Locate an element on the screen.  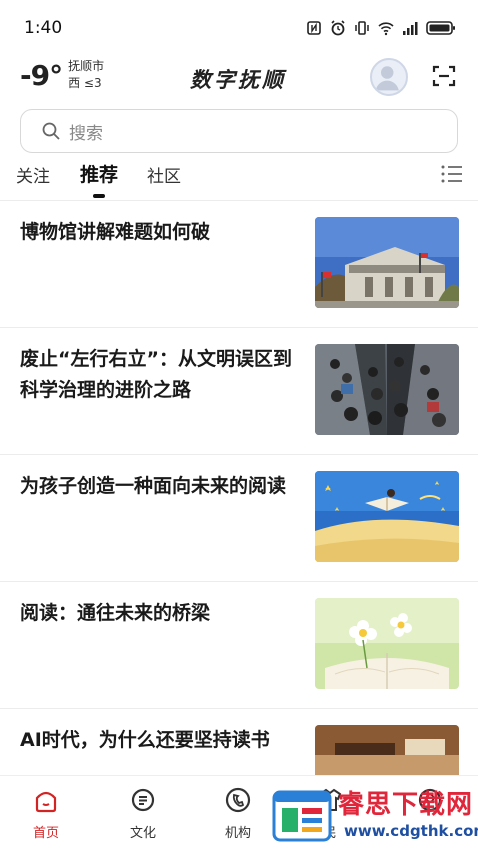
wifi-icon is located at coordinates (386, 29).